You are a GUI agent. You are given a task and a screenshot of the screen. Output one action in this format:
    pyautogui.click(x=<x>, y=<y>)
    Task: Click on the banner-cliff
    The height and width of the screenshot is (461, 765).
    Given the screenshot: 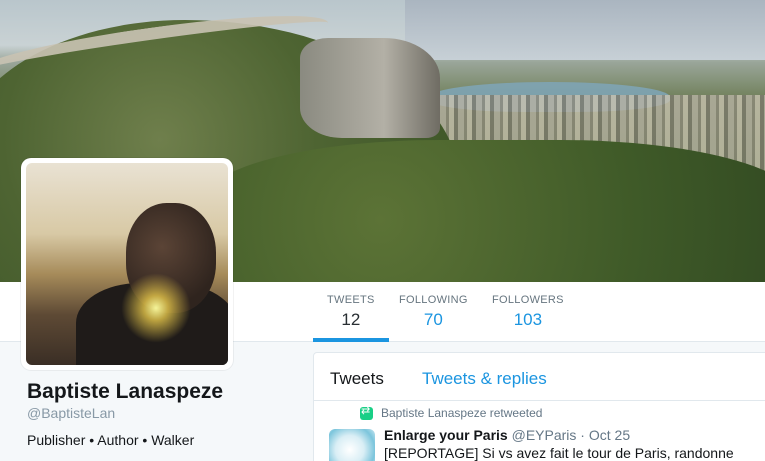 What is the action you would take?
    pyautogui.click(x=370, y=88)
    